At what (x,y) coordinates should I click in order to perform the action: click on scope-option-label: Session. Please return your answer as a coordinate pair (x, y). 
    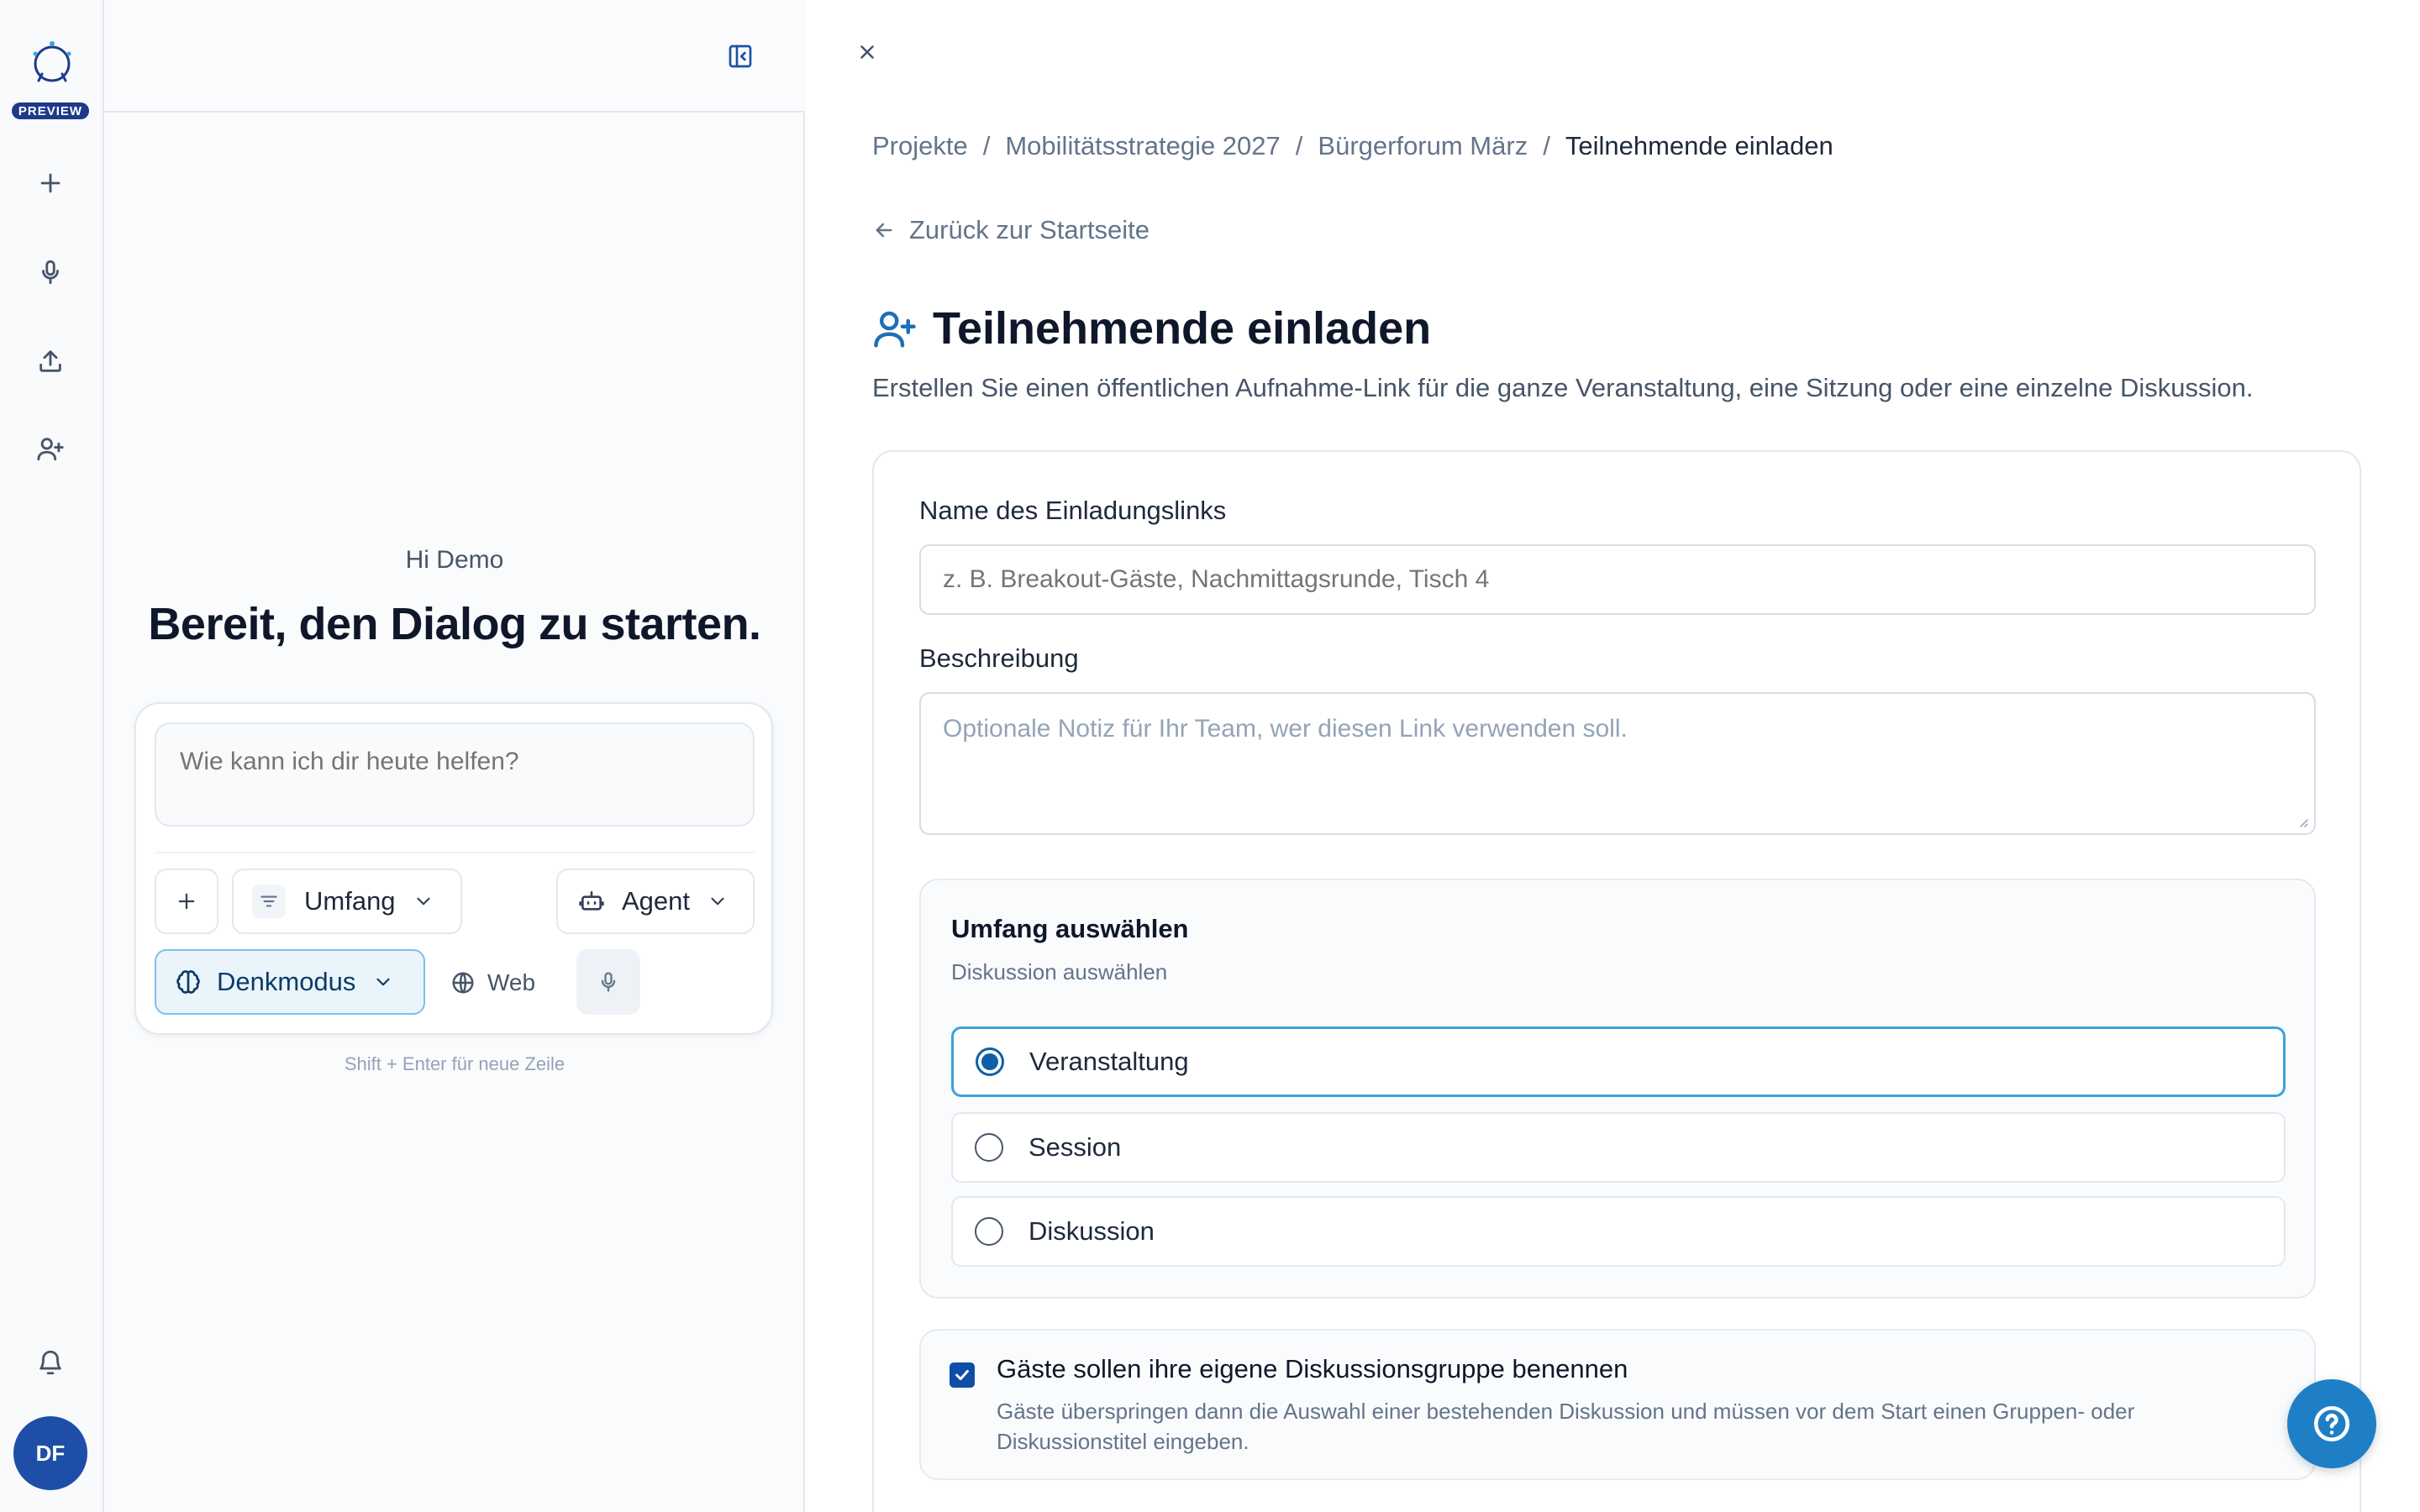
    Looking at the image, I should click on (1075, 1147).